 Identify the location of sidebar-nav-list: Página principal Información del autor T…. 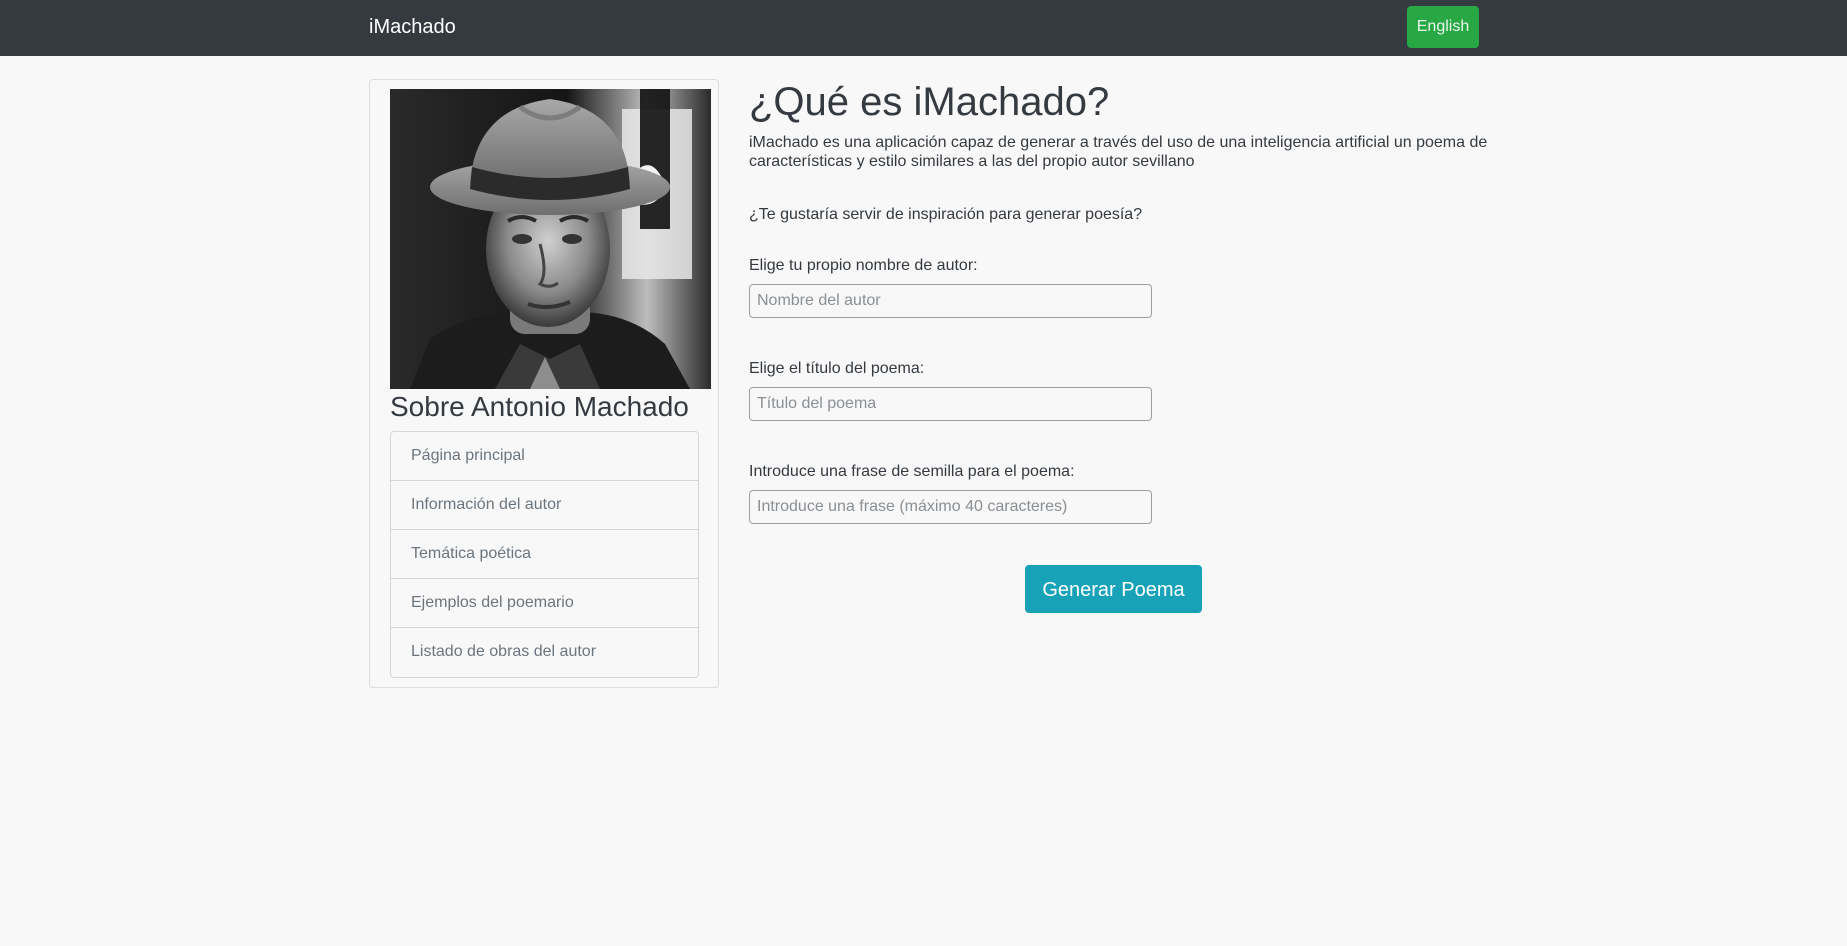
(544, 554).